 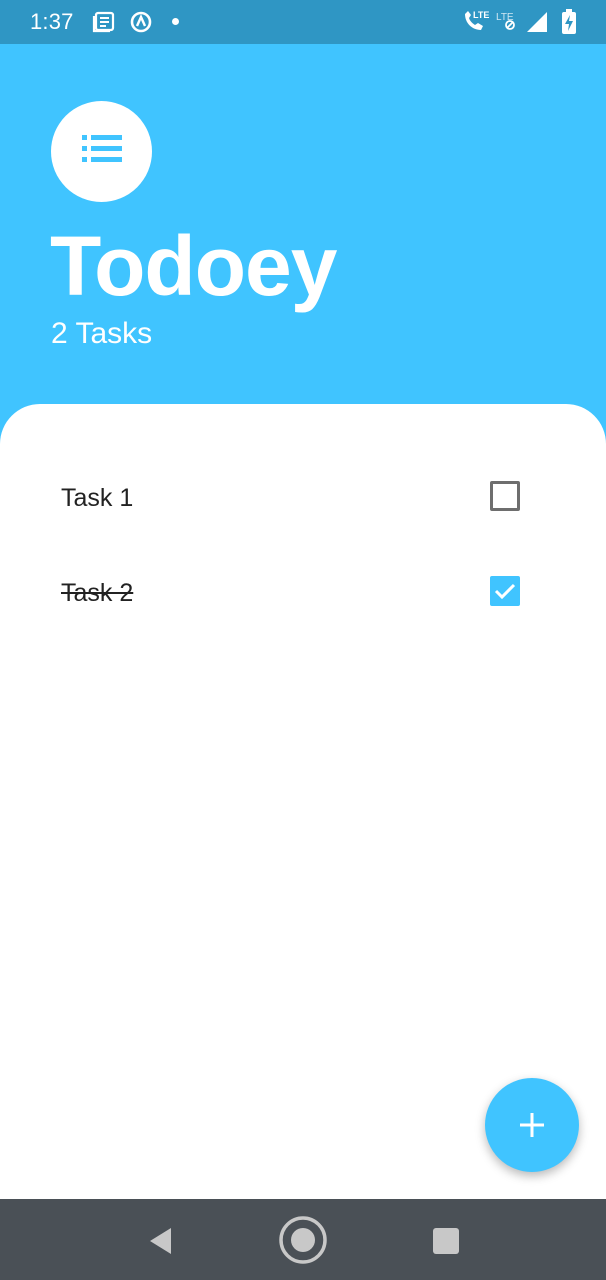 What do you see at coordinates (303, 499) in the screenshot?
I see `task-item: Task 1` at bounding box center [303, 499].